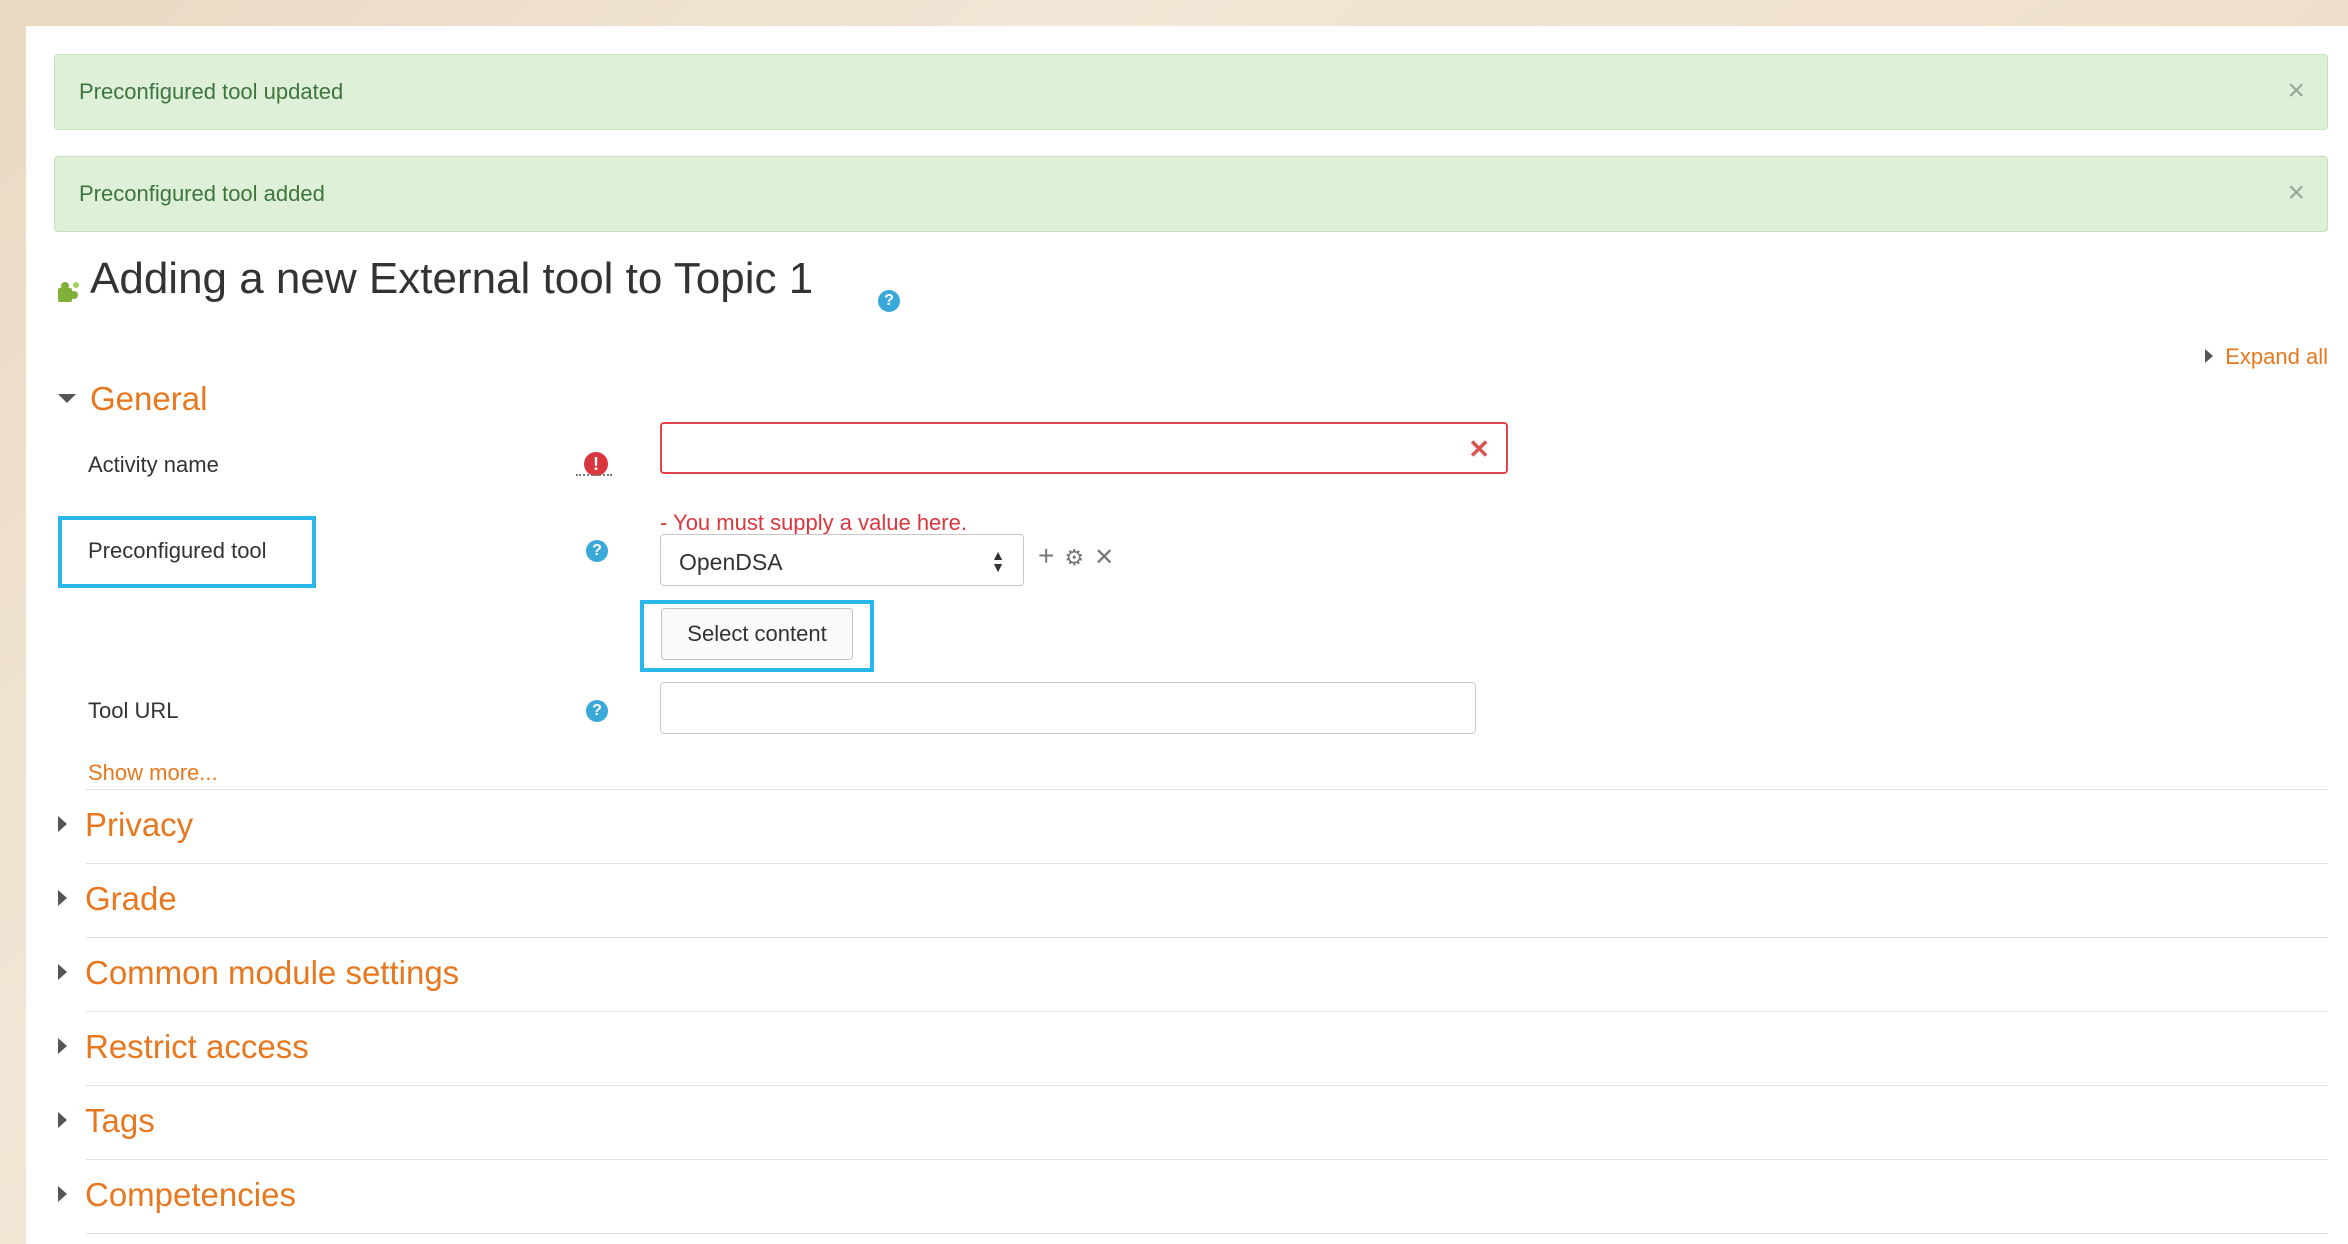 This screenshot has width=2348, height=1244. What do you see at coordinates (1074, 557) in the screenshot?
I see `gear-icon: ⚙` at bounding box center [1074, 557].